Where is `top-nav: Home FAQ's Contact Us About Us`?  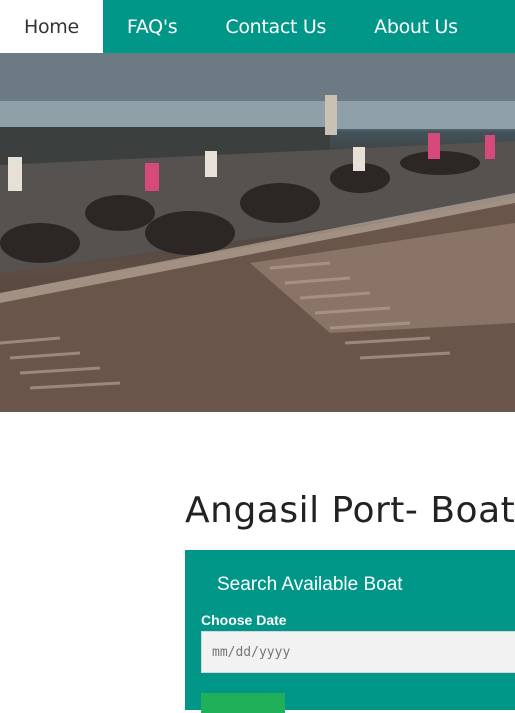
top-nav: Home FAQ's Contact Us About Us is located at coordinates (257, 26).